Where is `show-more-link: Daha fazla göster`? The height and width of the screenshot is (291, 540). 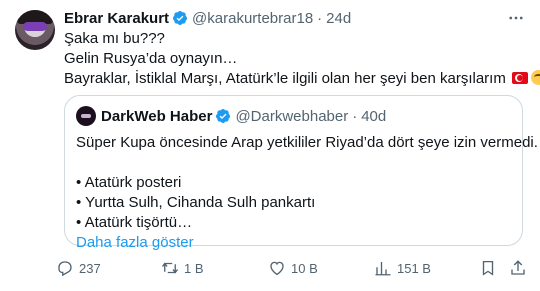 show-more-link: Daha fazla göster is located at coordinates (307, 243).